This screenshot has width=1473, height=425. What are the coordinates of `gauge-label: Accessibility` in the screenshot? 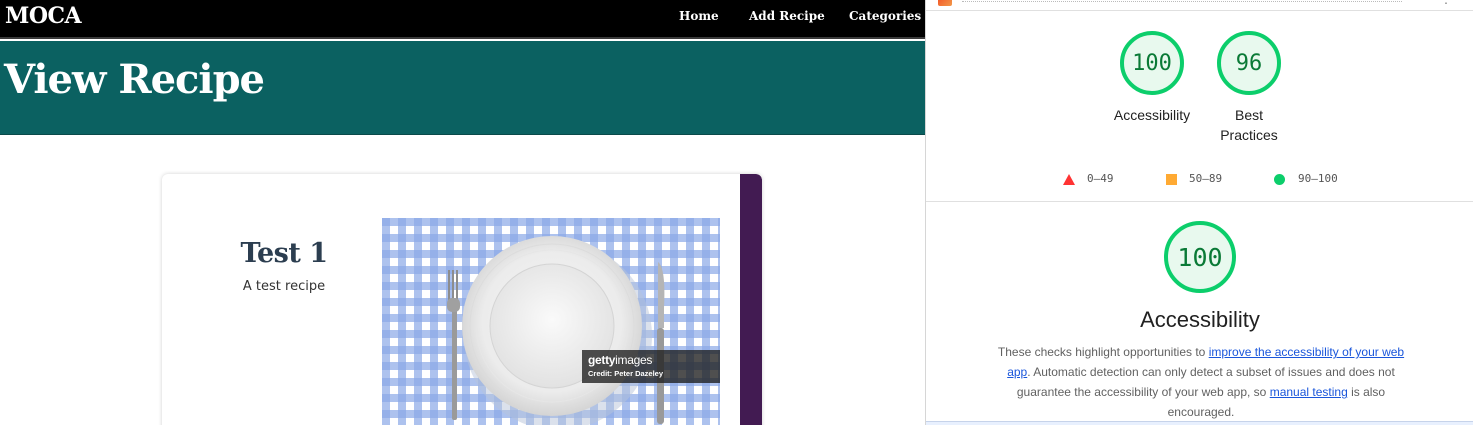 It's located at (1152, 115).